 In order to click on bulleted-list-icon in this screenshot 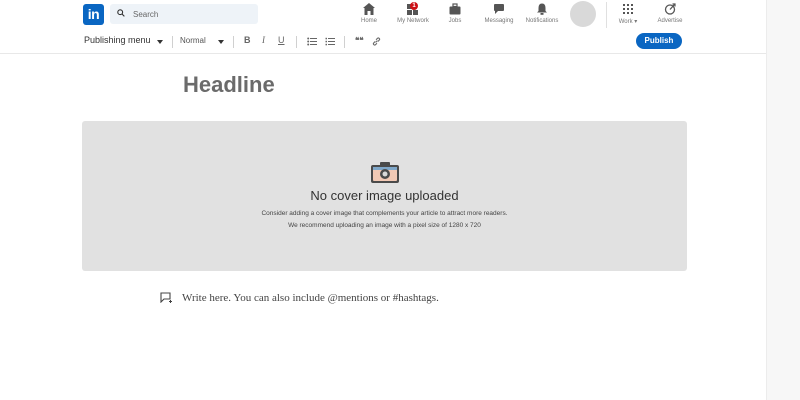, I will do `click(312, 41)`.